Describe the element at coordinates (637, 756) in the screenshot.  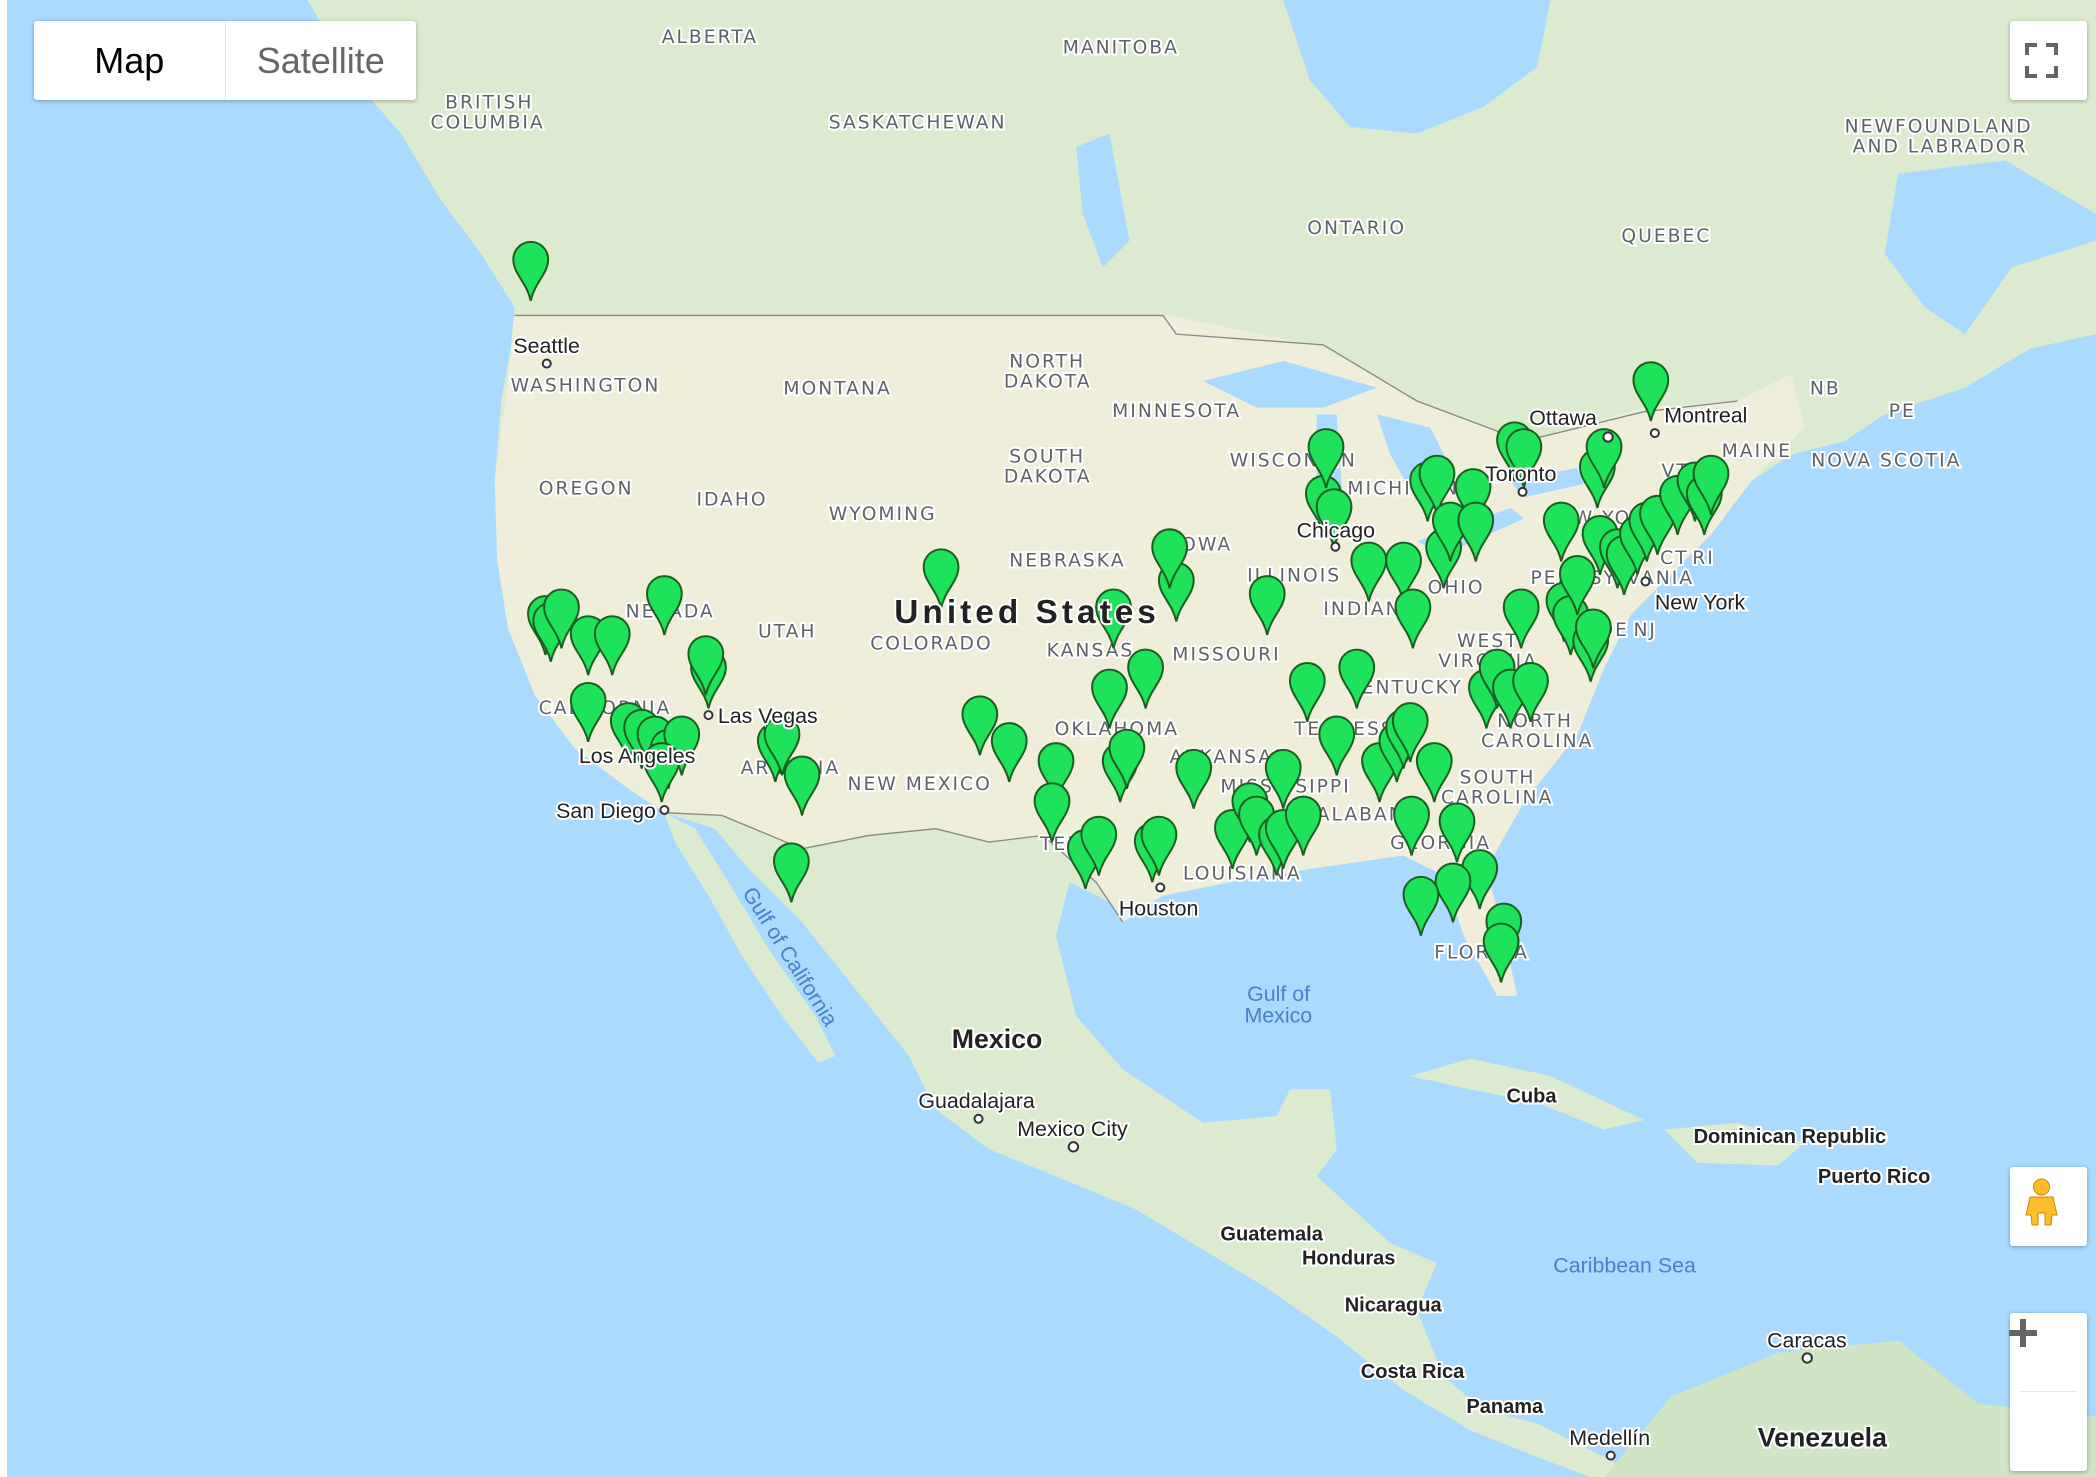
I see `city-label: Los Angeles` at that location.